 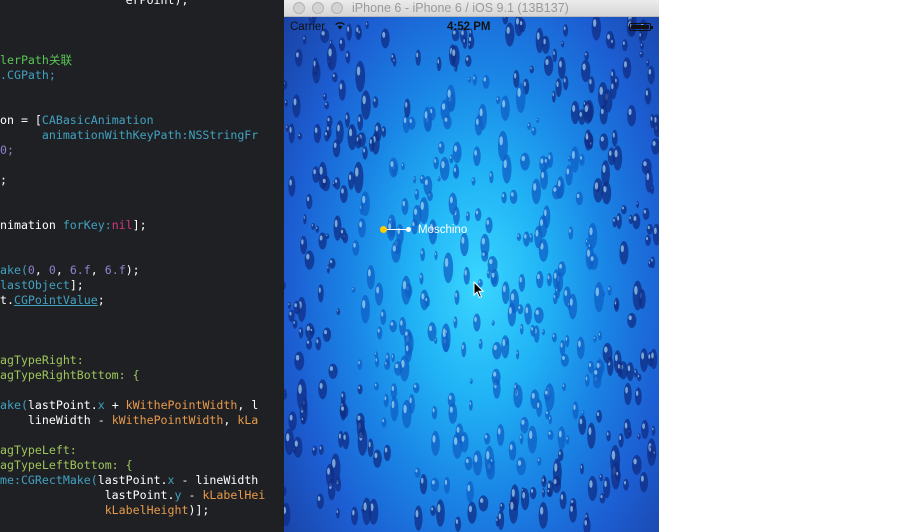 What do you see at coordinates (97, 120) in the screenshot?
I see `code-token: CABasicAnimation` at bounding box center [97, 120].